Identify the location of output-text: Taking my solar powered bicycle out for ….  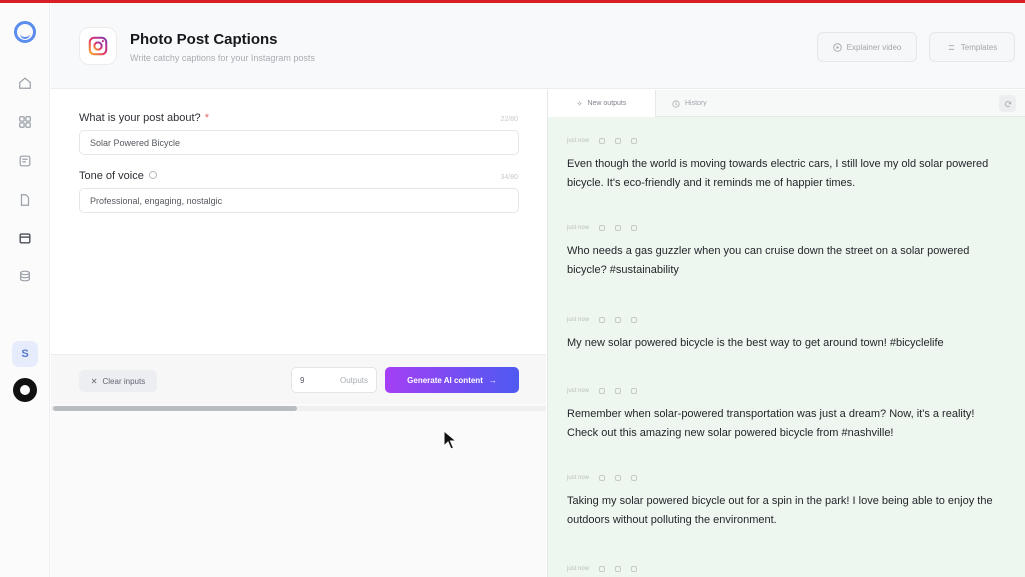
(780, 510).